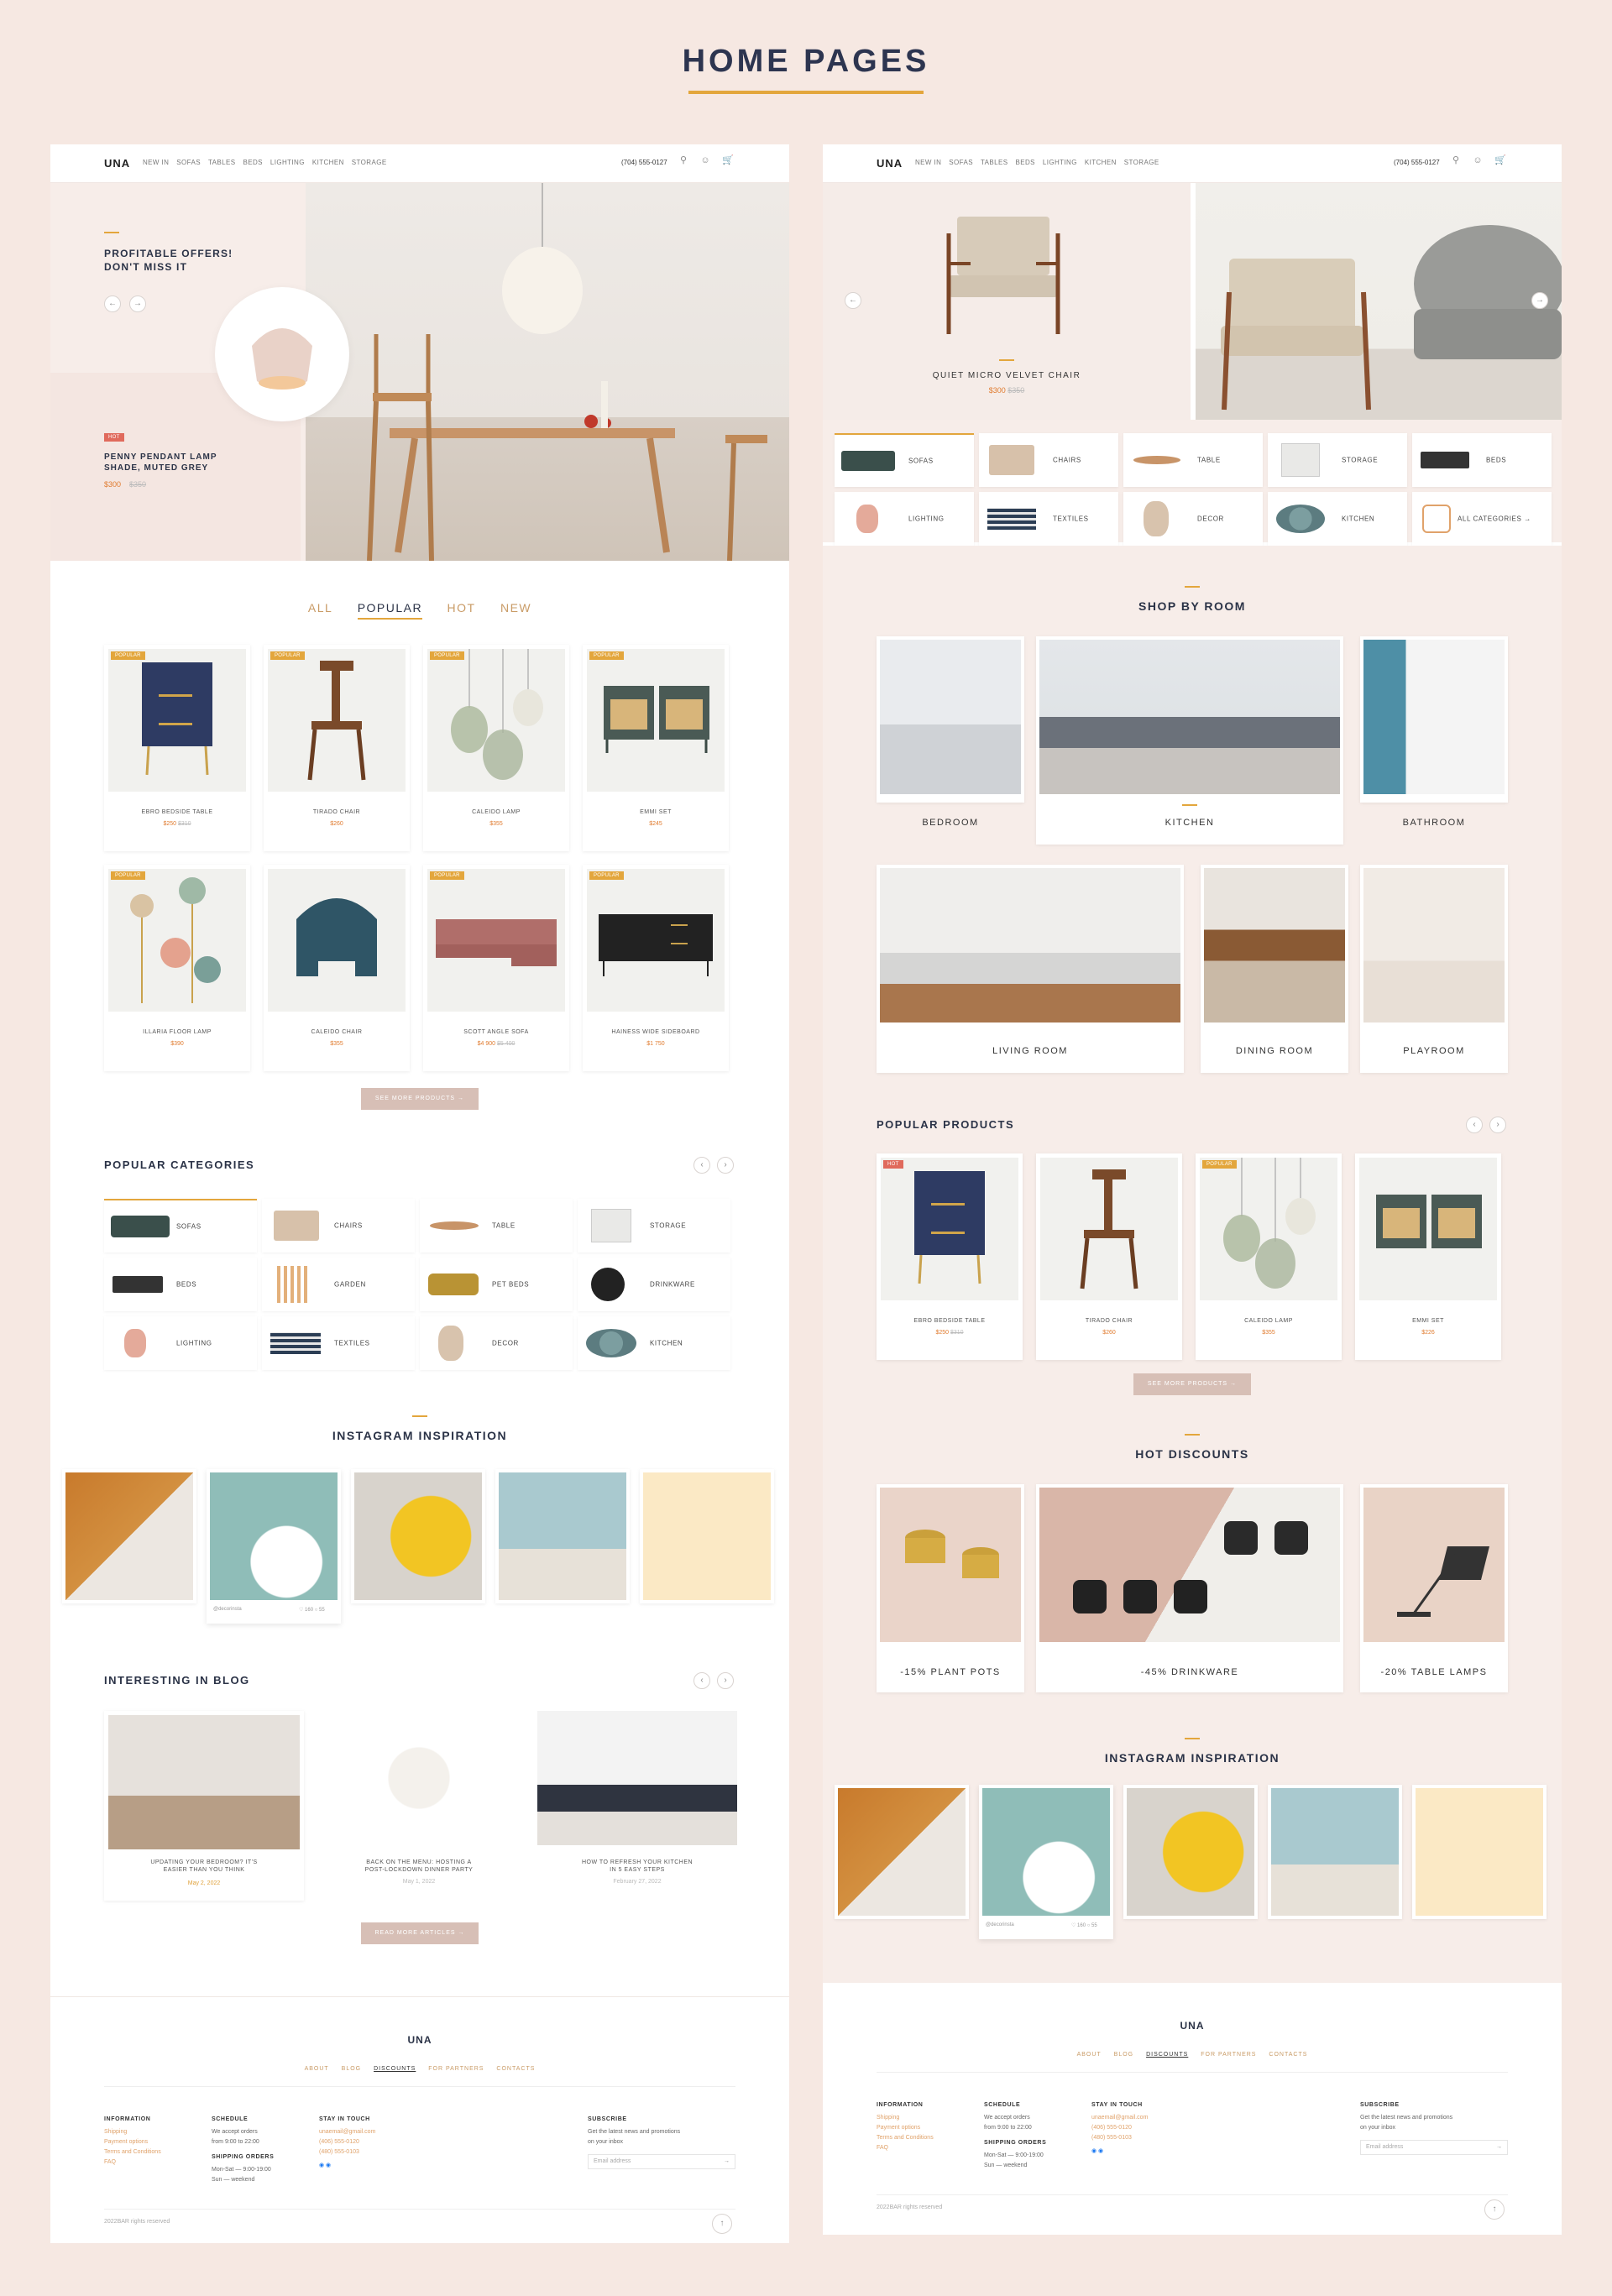 This screenshot has height=2296, width=1612. What do you see at coordinates (705, 160) in the screenshot?
I see `user-icon: ☺` at bounding box center [705, 160].